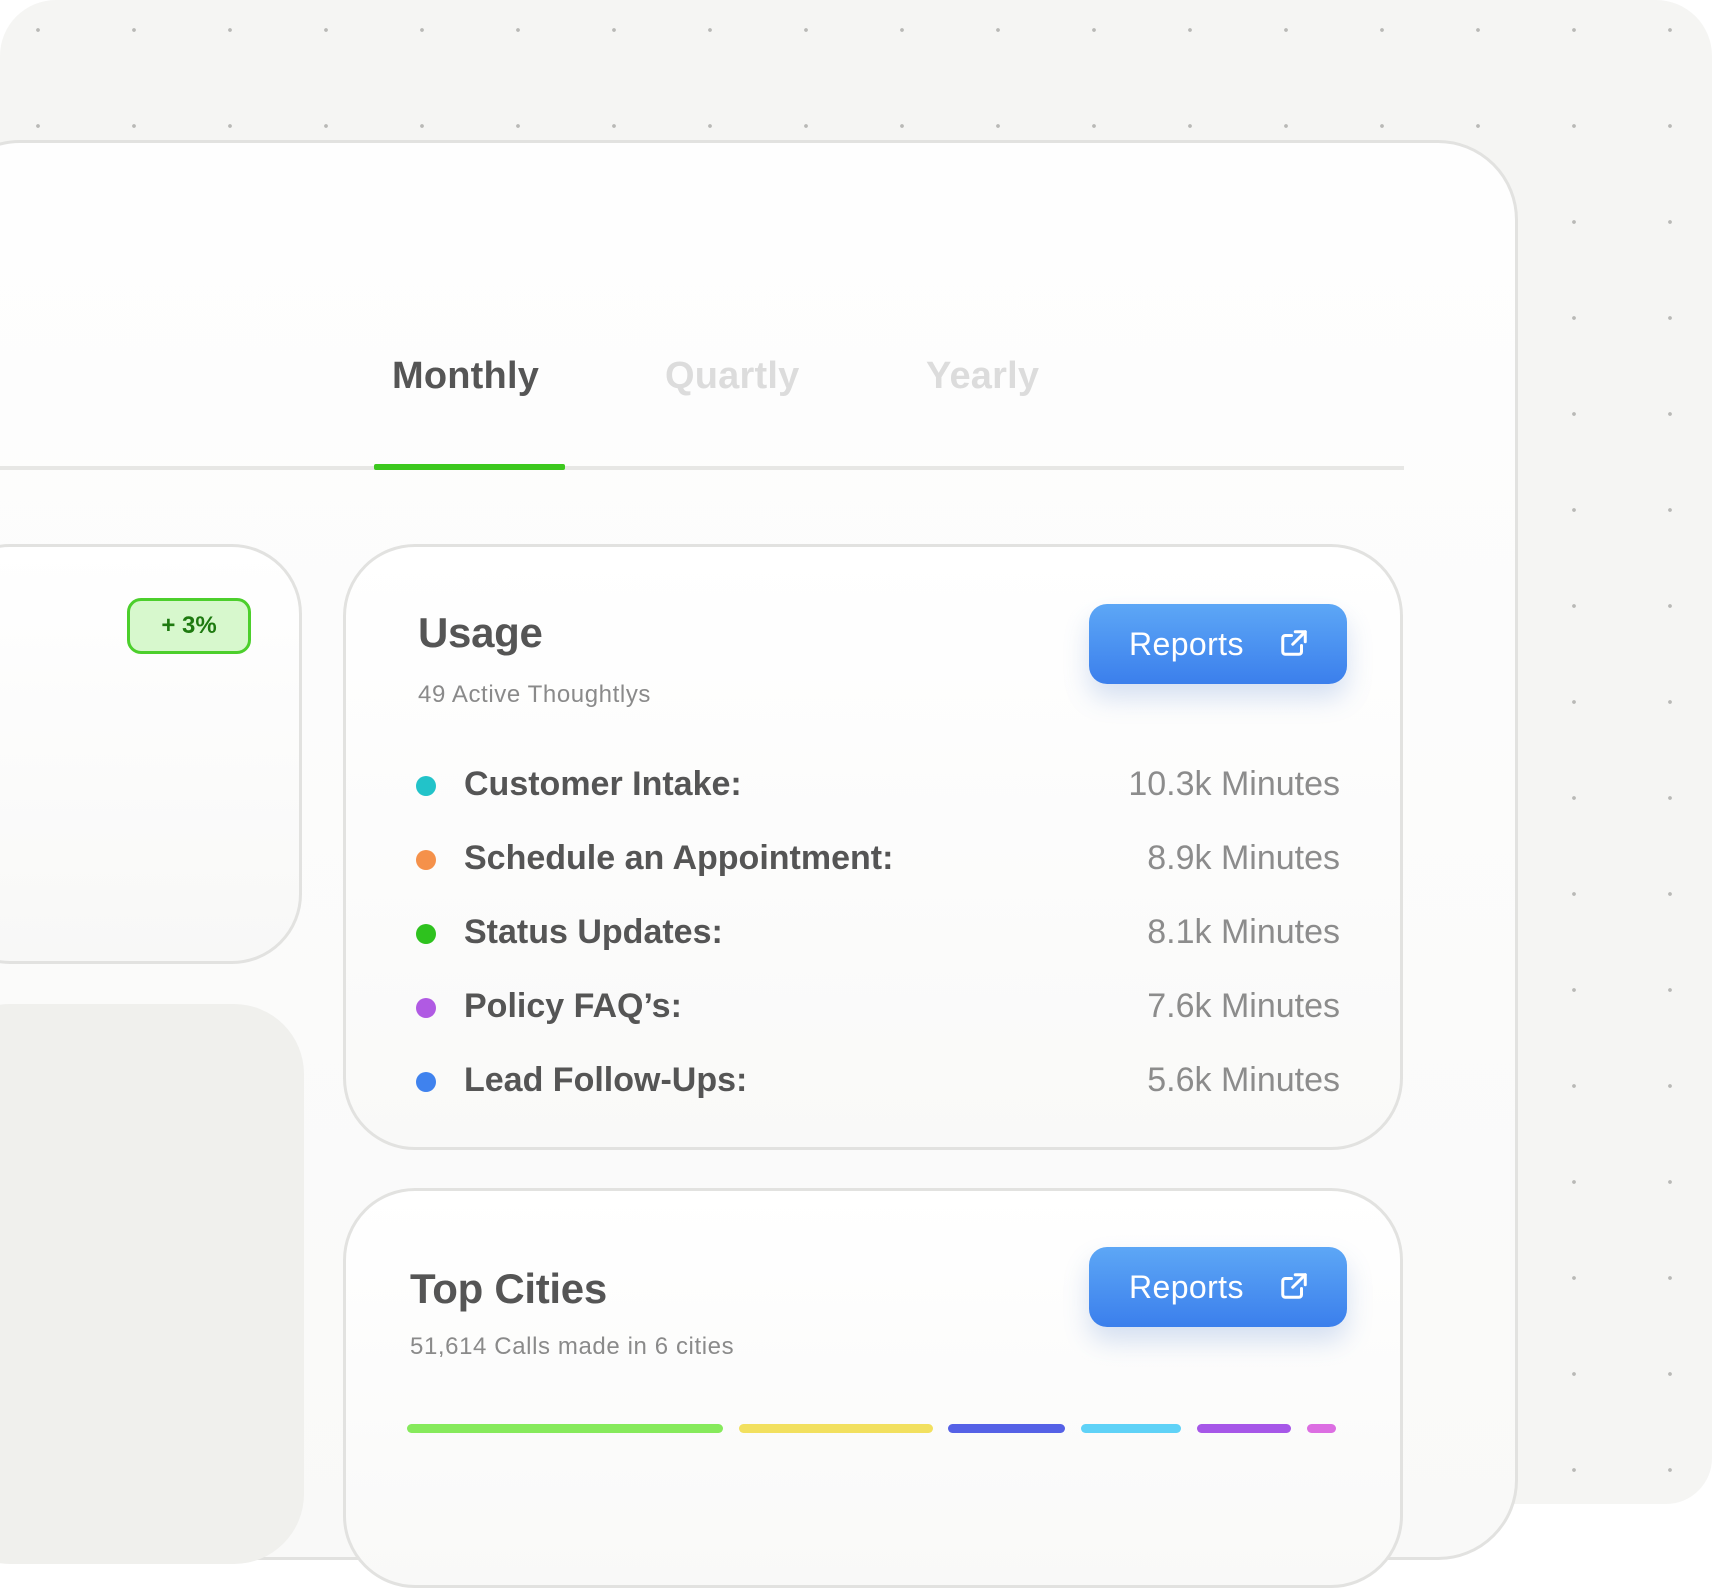  What do you see at coordinates (1243, 1080) in the screenshot?
I see `usage-row-value: 5.6k Minutes` at bounding box center [1243, 1080].